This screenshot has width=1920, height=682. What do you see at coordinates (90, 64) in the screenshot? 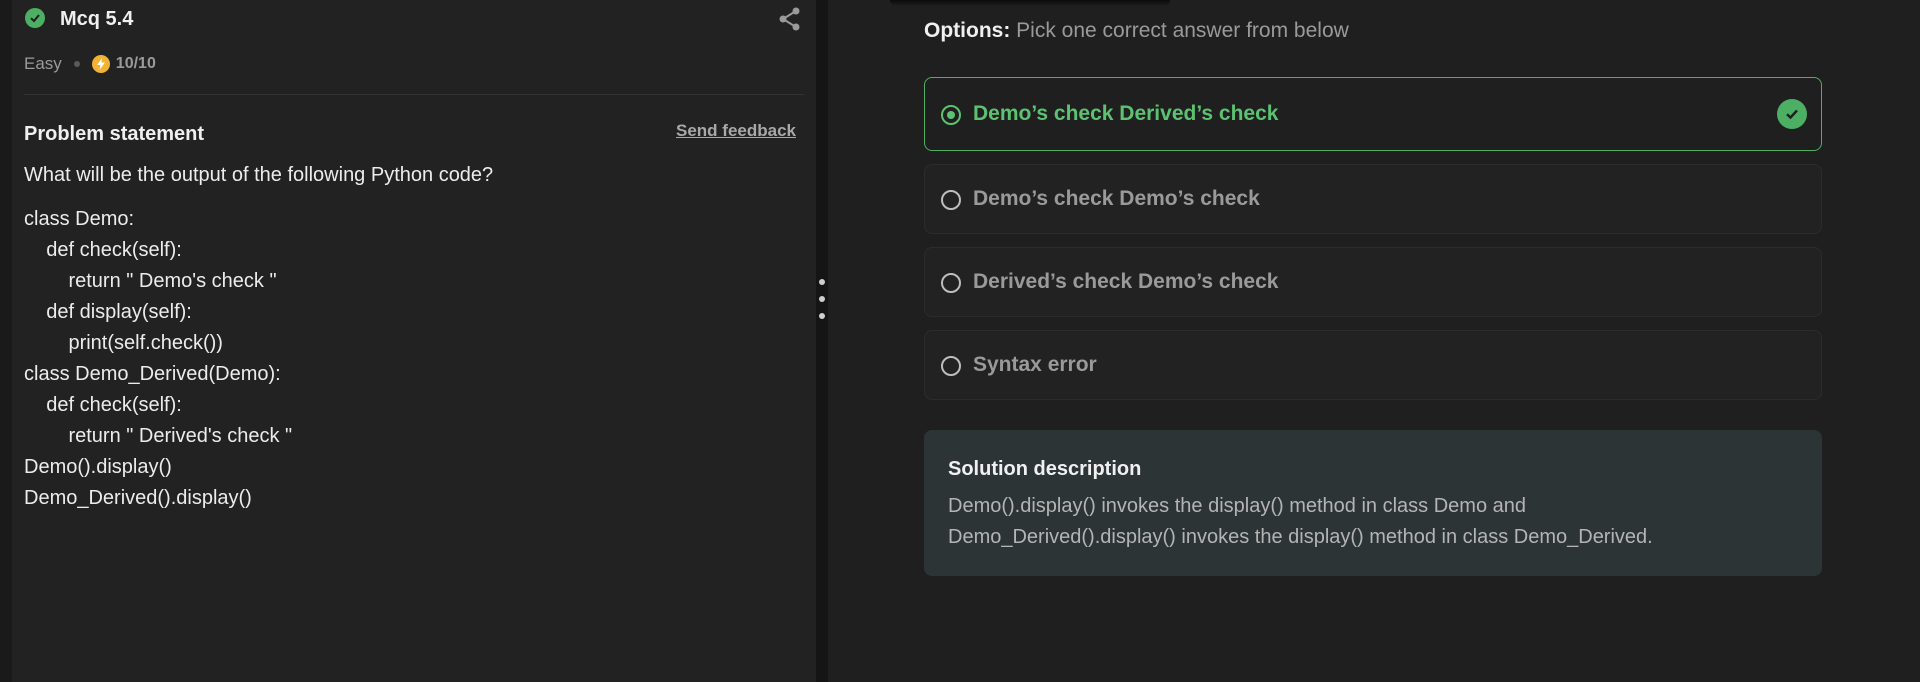
I see `problem-meta: Easy 10/10` at bounding box center [90, 64].